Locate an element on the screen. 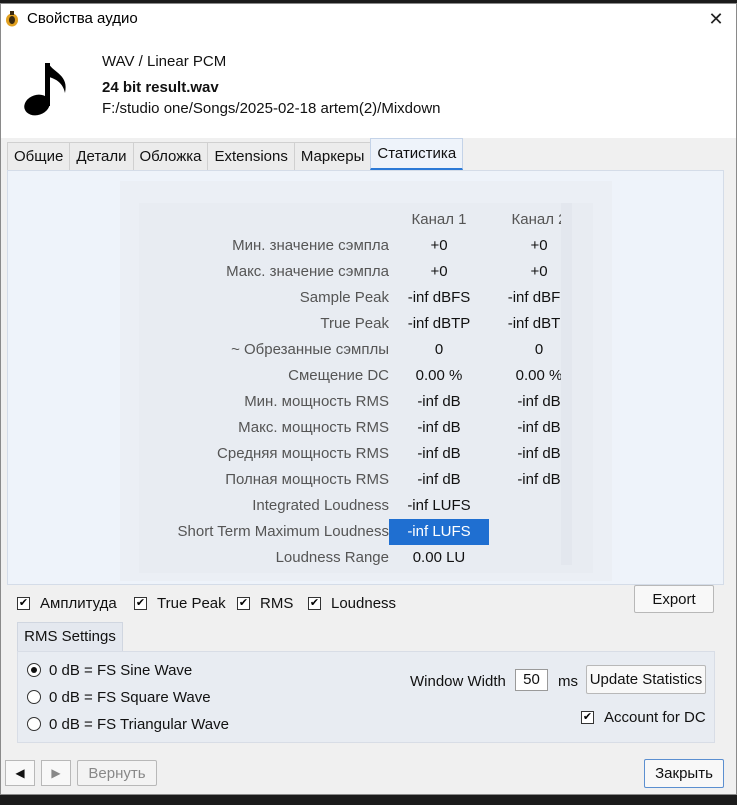 This screenshot has height=805, width=737. cell-channel-1: 0.00 % is located at coordinates (439, 375).